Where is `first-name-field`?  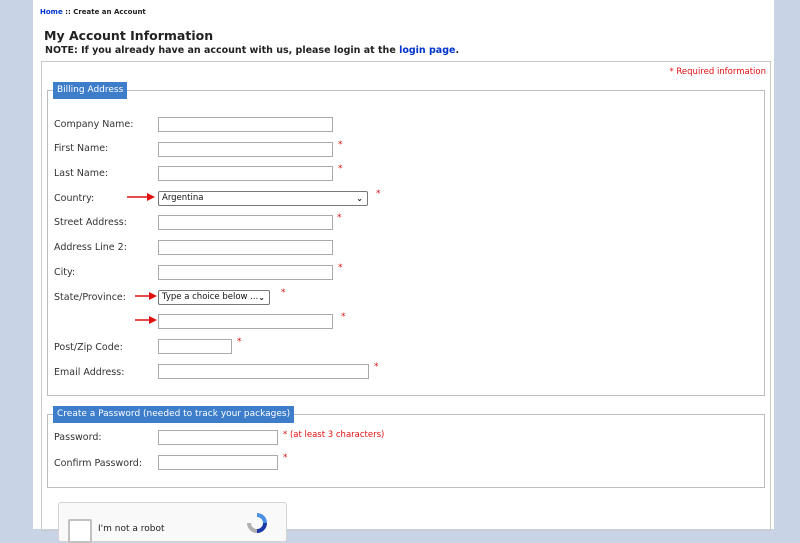 first-name-field is located at coordinates (245, 149).